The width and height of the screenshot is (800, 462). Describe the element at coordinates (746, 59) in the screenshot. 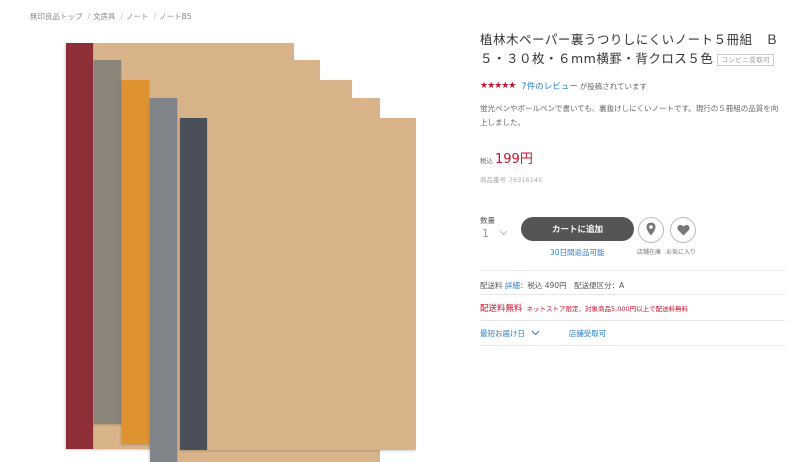

I see `convenience-pickup-badge: コンビニ受取可` at that location.